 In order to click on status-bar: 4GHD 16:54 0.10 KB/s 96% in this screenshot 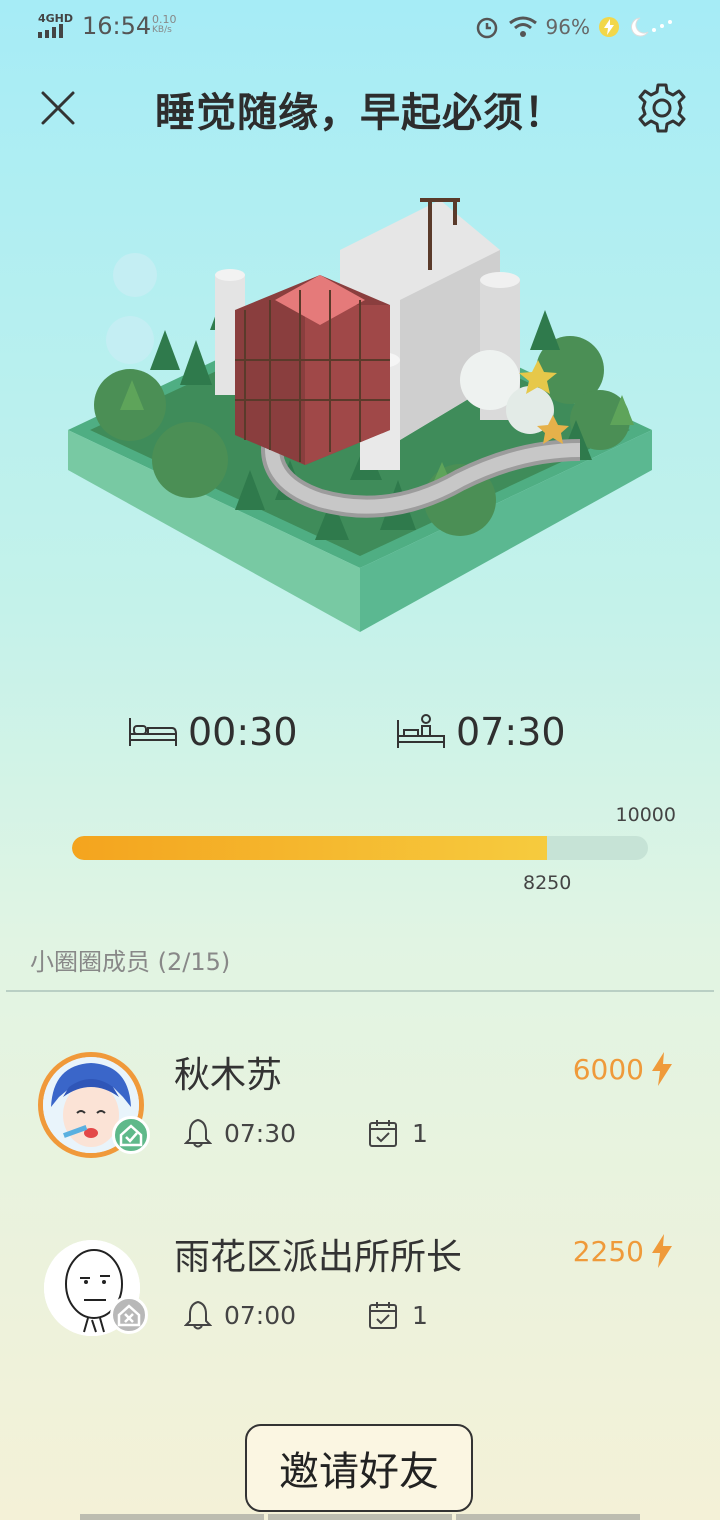, I will do `click(360, 28)`.